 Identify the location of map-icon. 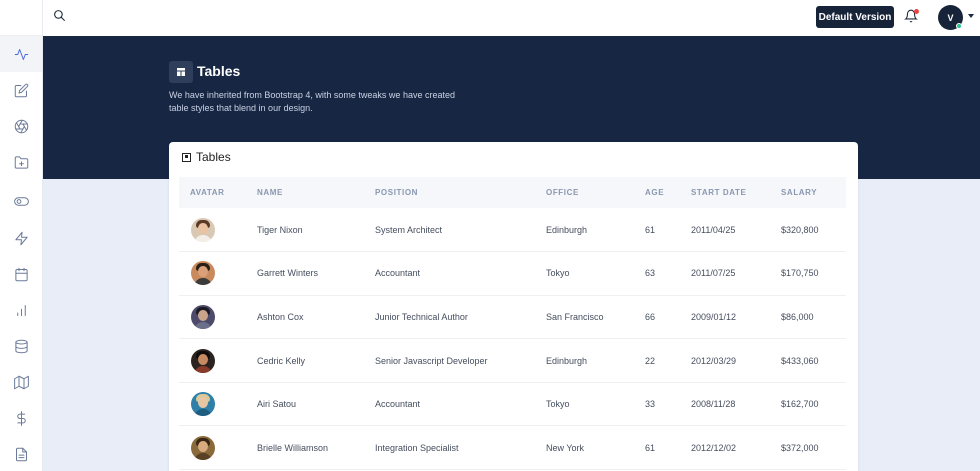
(21, 382).